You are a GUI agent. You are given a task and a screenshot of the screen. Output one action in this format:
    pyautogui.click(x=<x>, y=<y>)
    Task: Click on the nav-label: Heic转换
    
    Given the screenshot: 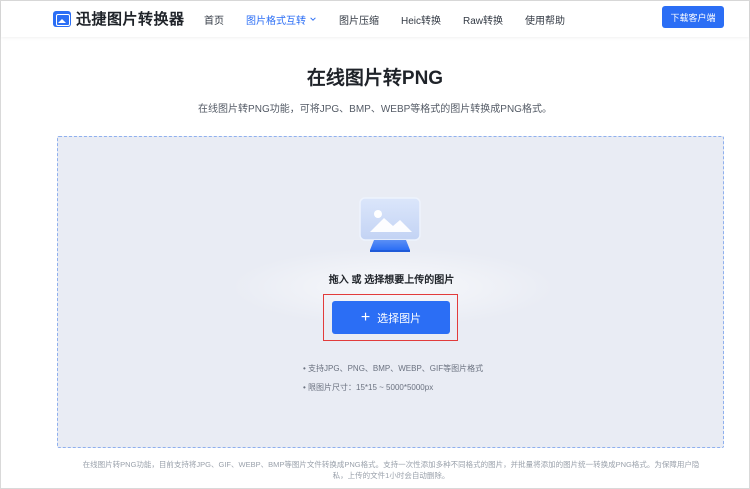 What is the action you would take?
    pyautogui.click(x=421, y=21)
    